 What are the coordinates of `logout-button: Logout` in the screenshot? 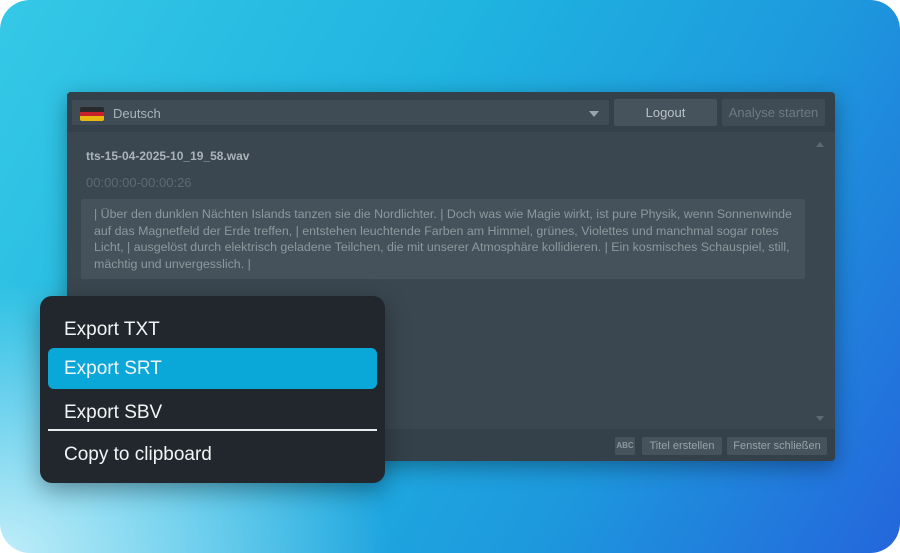 It's located at (665, 112).